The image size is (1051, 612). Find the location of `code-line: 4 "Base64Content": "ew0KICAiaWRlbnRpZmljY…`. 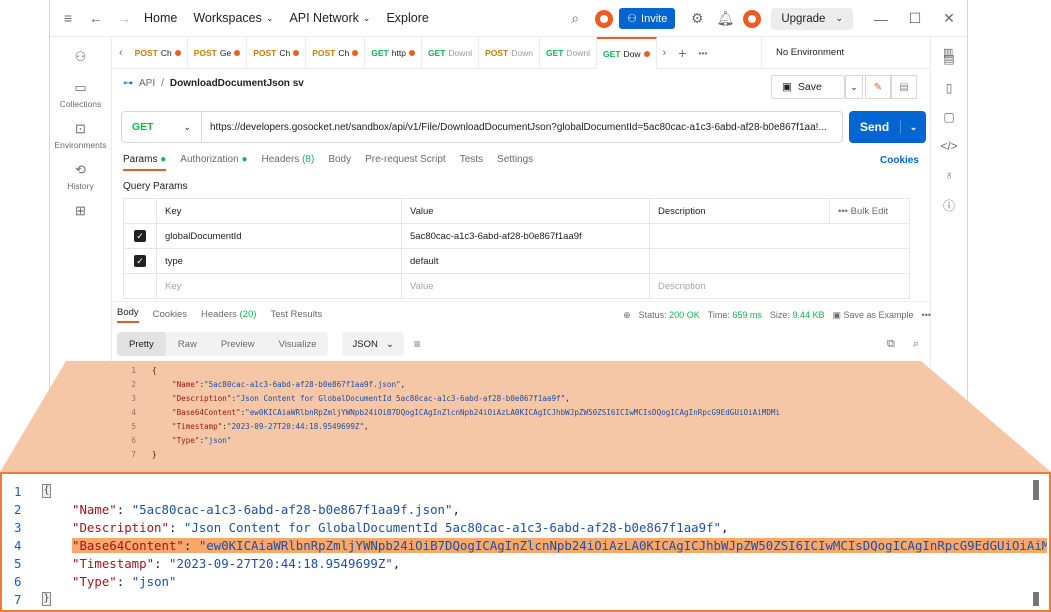

code-line: 4 "Base64Content": "ew0KICAiaWRlbnRpZmljY… is located at coordinates (490, 412).